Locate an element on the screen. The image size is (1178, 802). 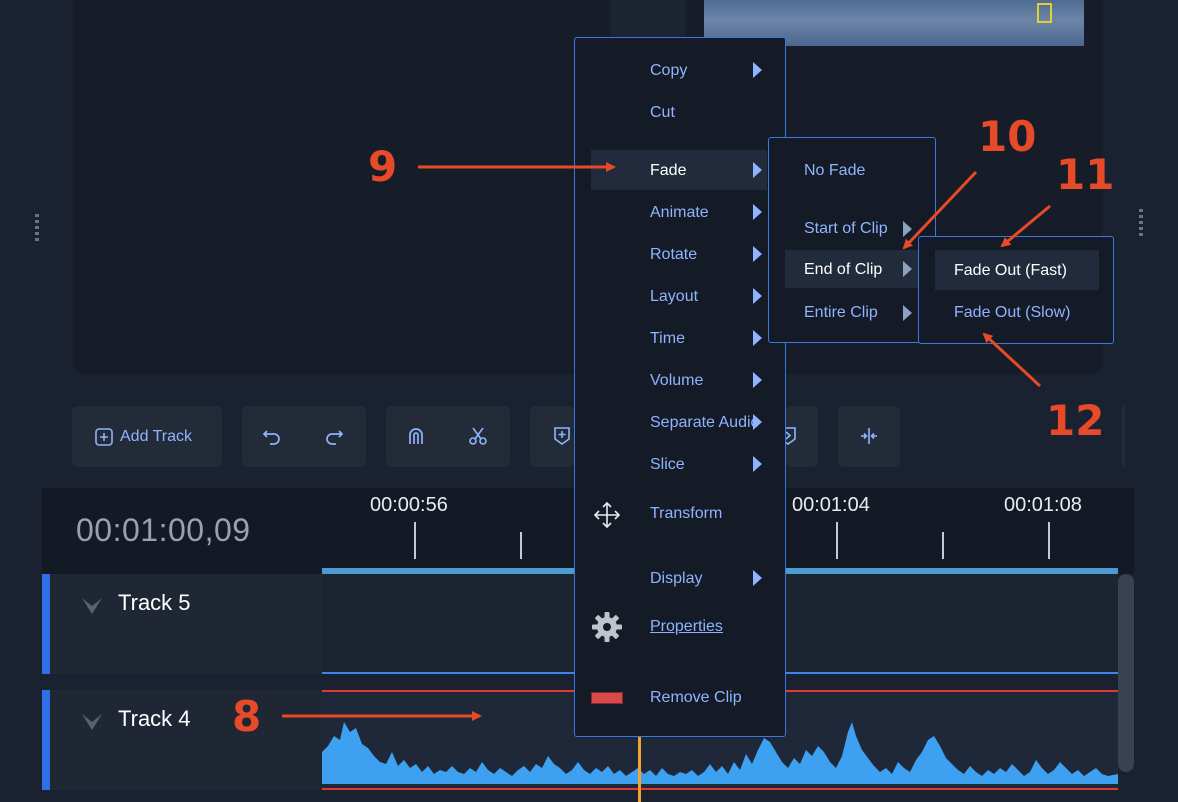
annotation-number: 8 is located at coordinates (247, 716).